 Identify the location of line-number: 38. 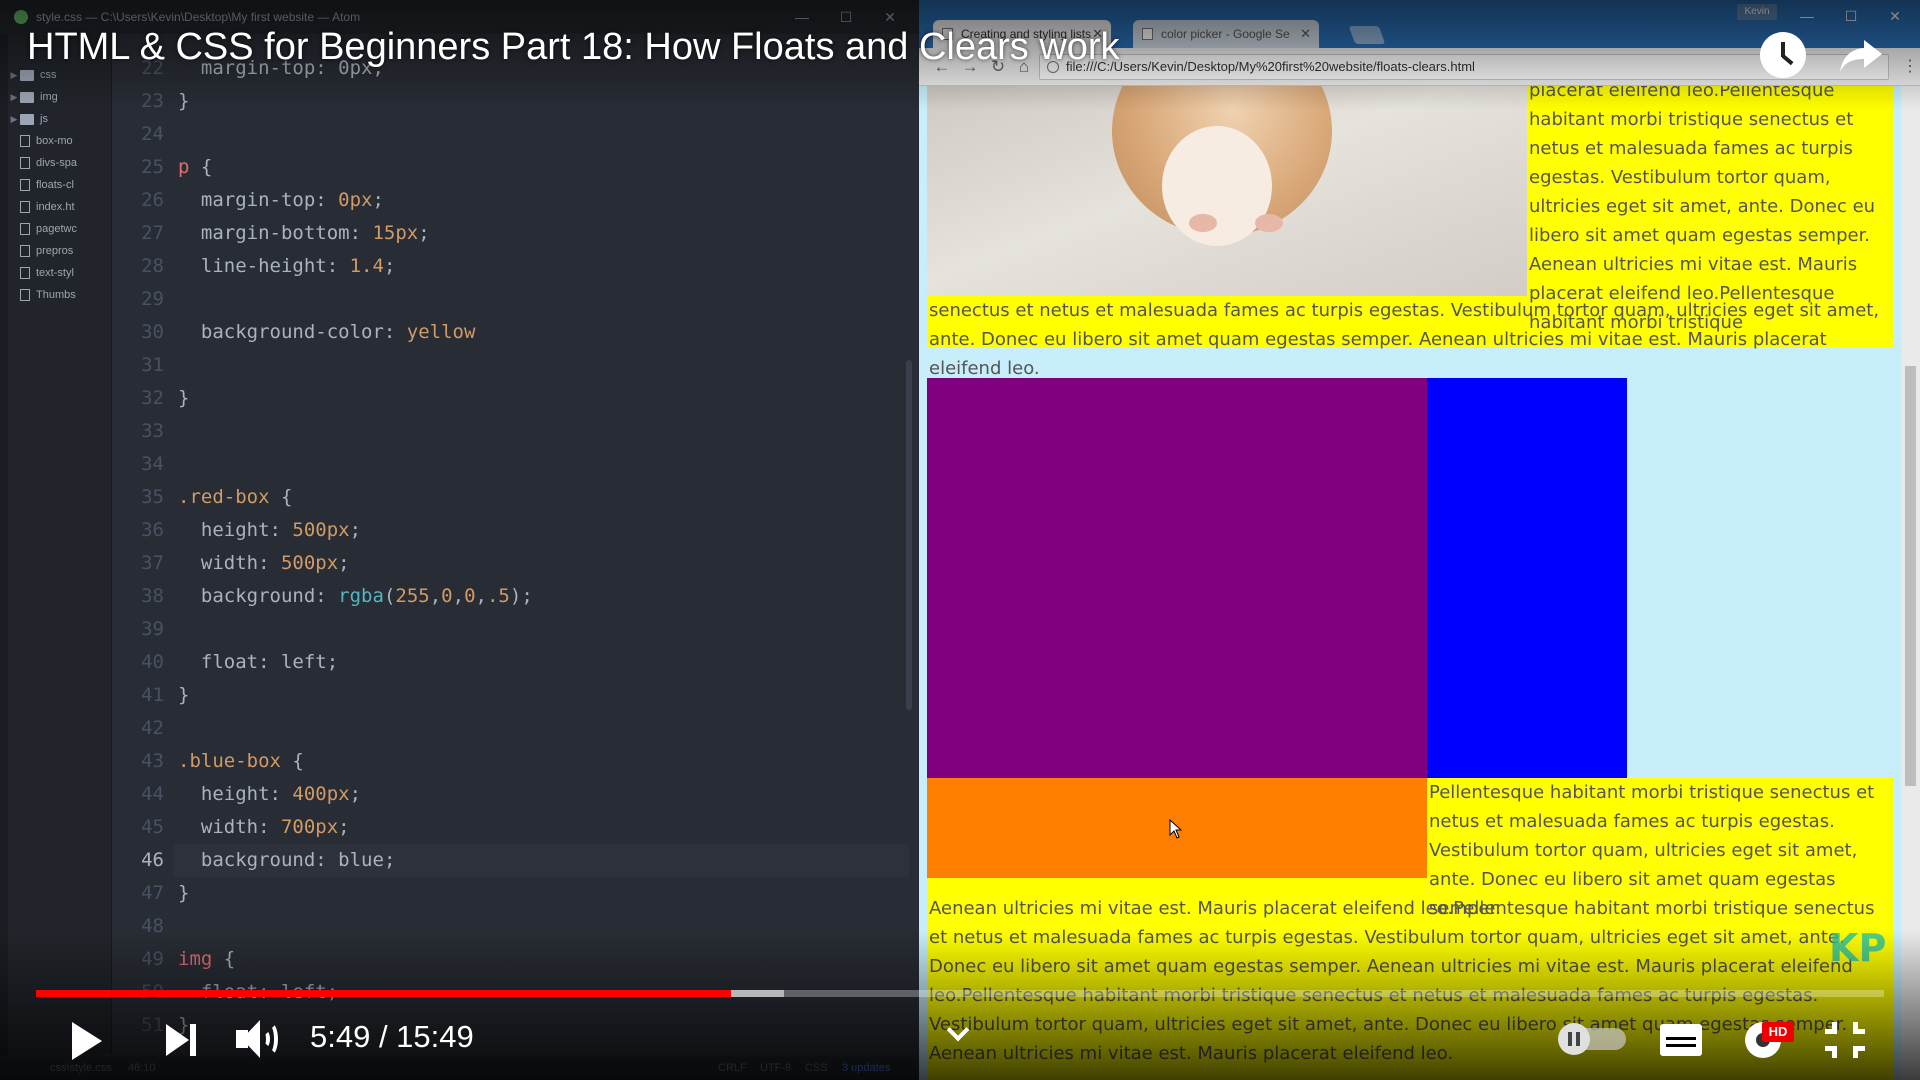
(152, 596).